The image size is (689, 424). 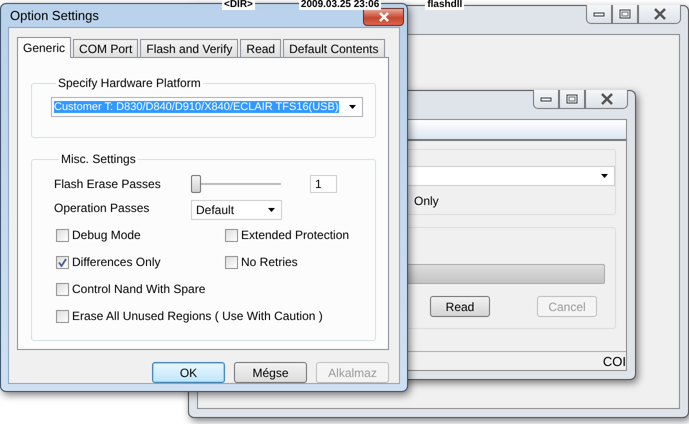 What do you see at coordinates (238, 5) in the screenshot?
I see `listing-cell: <DIR>` at bounding box center [238, 5].